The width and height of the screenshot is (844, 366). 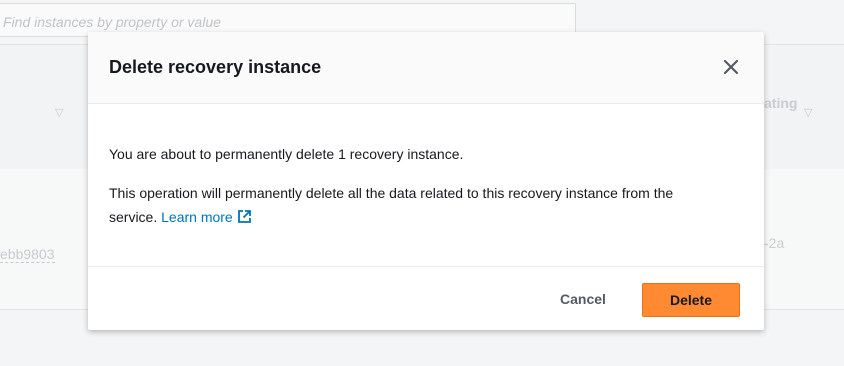 What do you see at coordinates (691, 300) in the screenshot?
I see `delete-button: Delete` at bounding box center [691, 300].